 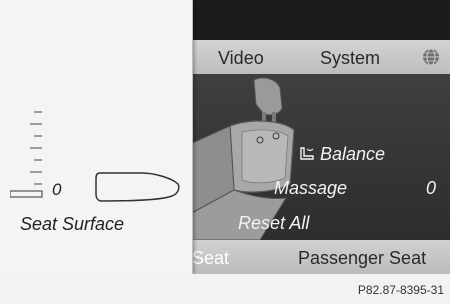 I want to click on figure-caption: P82.87-8395-31, so click(x=400, y=290).